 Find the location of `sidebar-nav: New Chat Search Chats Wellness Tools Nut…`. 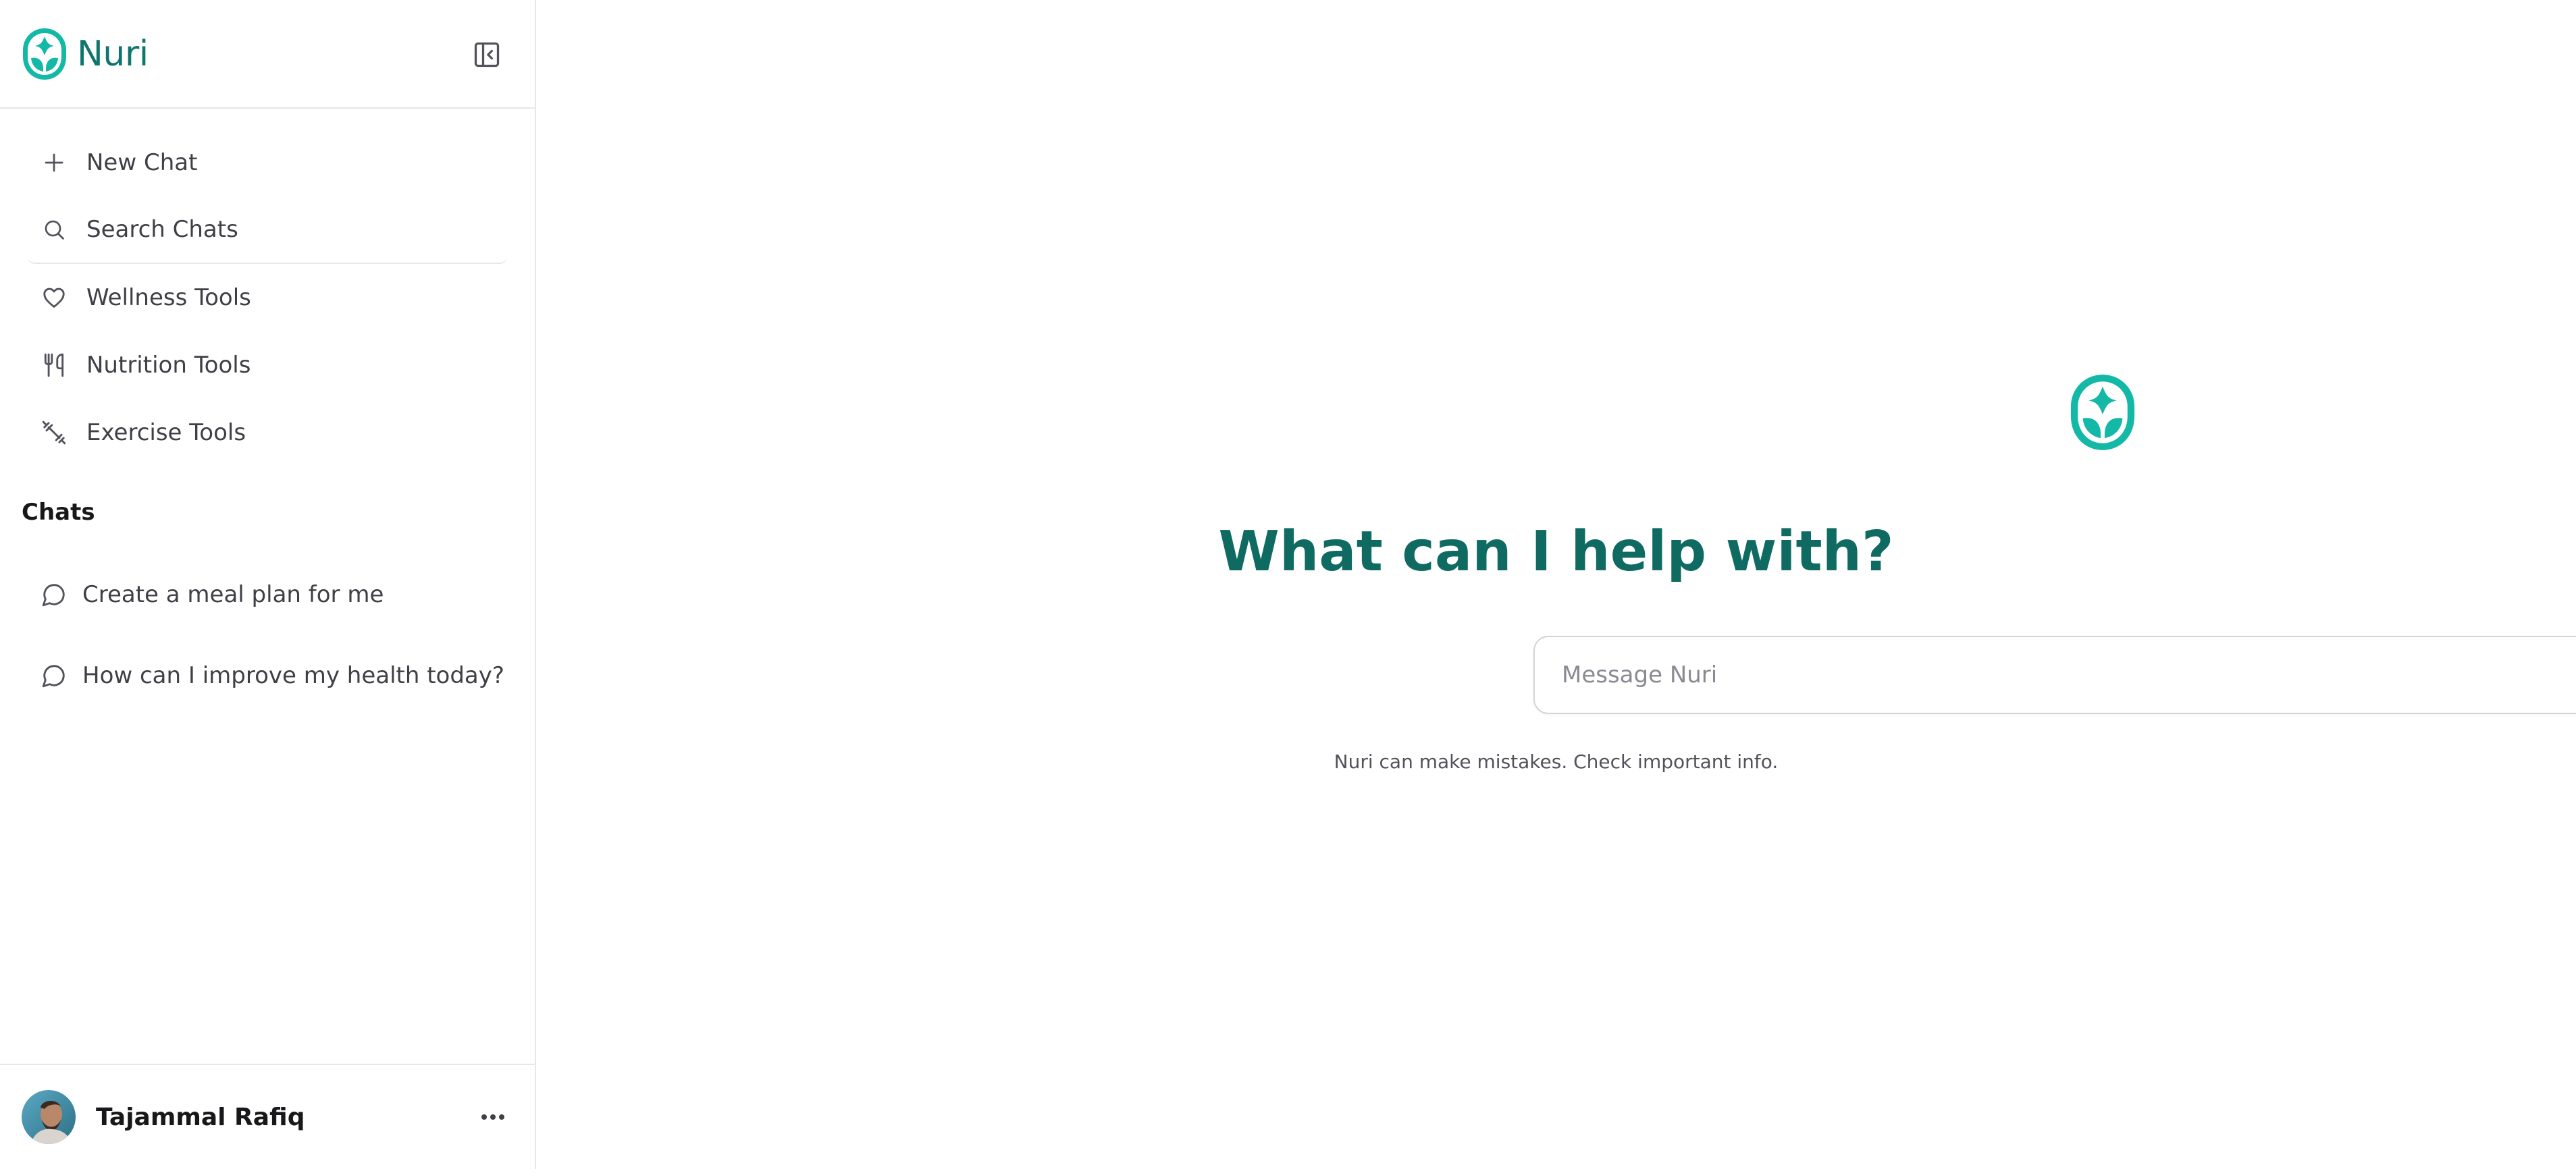

sidebar-nav: New Chat Search Chats Wellness Tools Nut… is located at coordinates (267, 287).